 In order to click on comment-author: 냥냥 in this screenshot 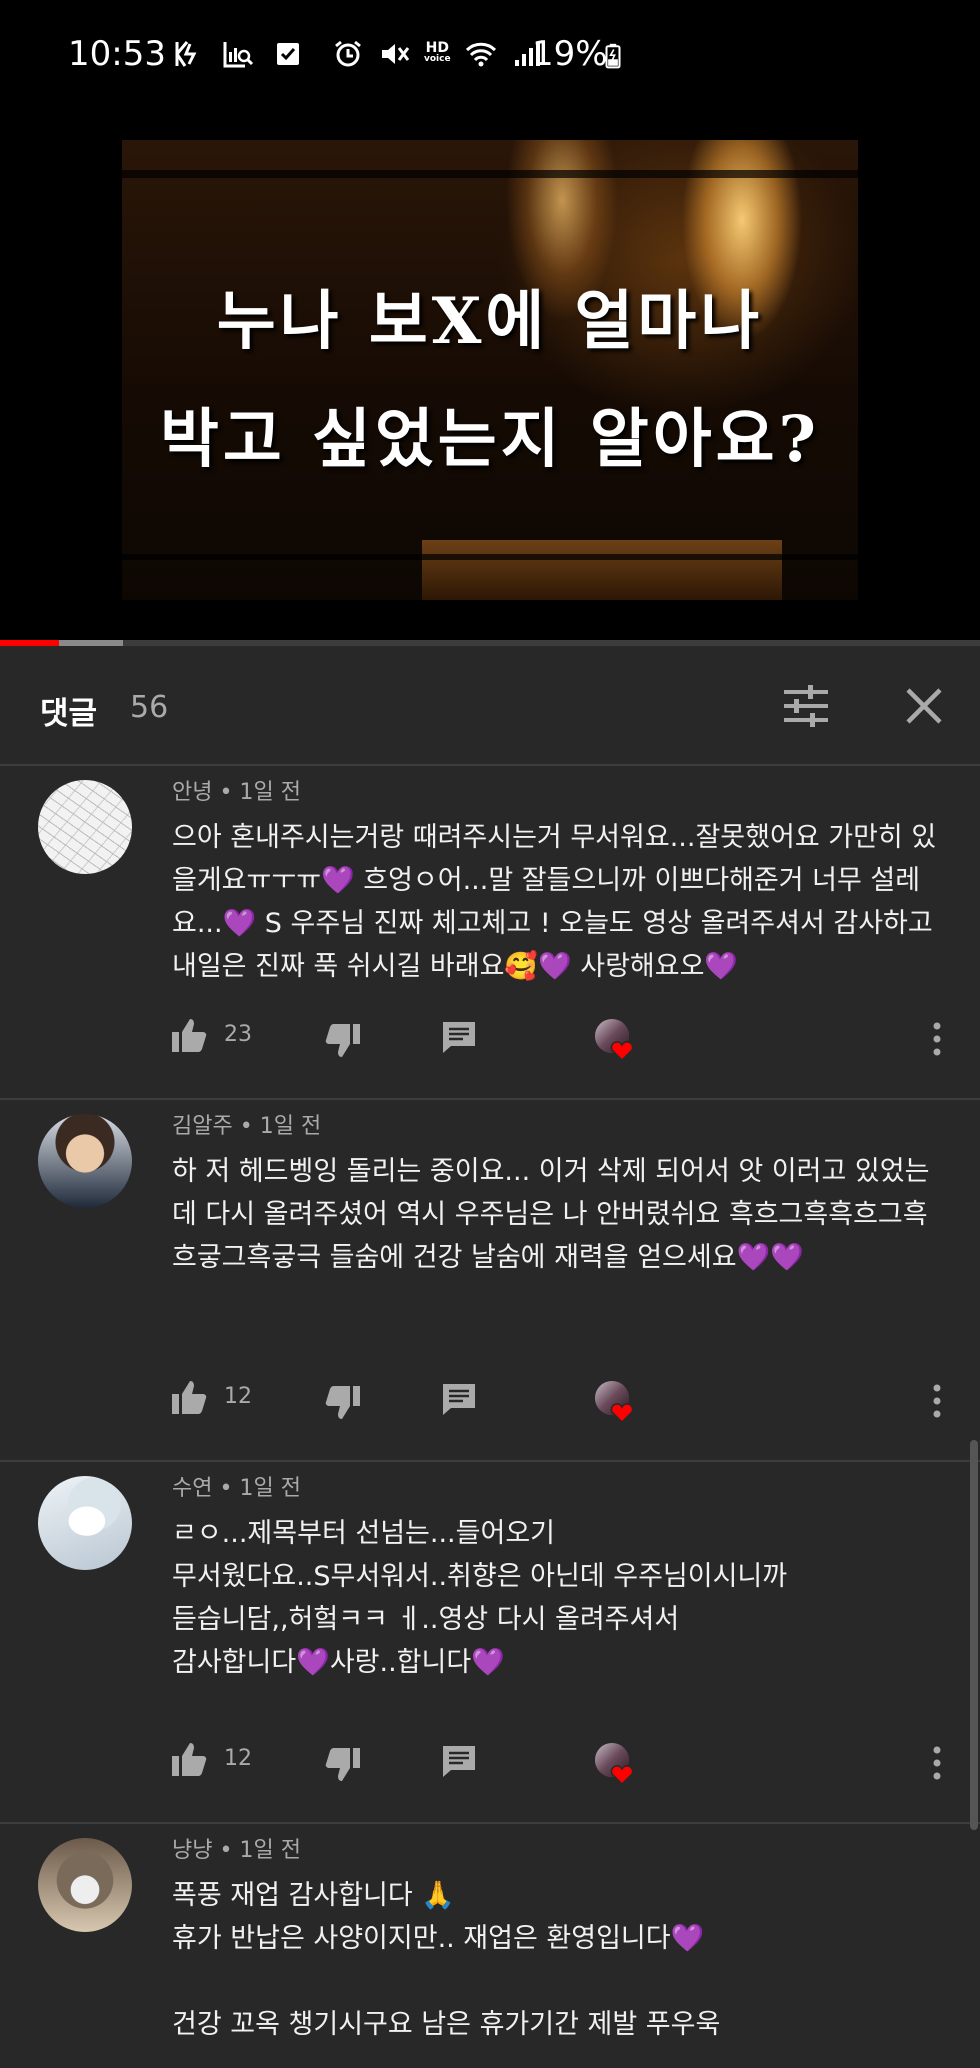, I will do `click(192, 1850)`.